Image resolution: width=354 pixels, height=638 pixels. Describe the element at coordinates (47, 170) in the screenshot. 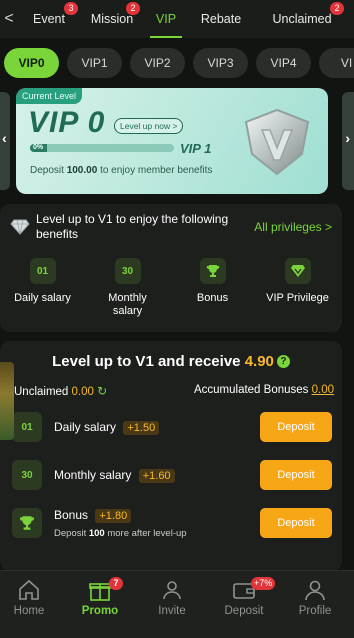

I see `deposit-hint-prefix: Deposit` at that location.